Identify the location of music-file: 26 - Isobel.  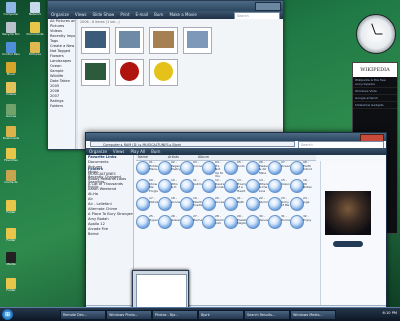
(169, 223).